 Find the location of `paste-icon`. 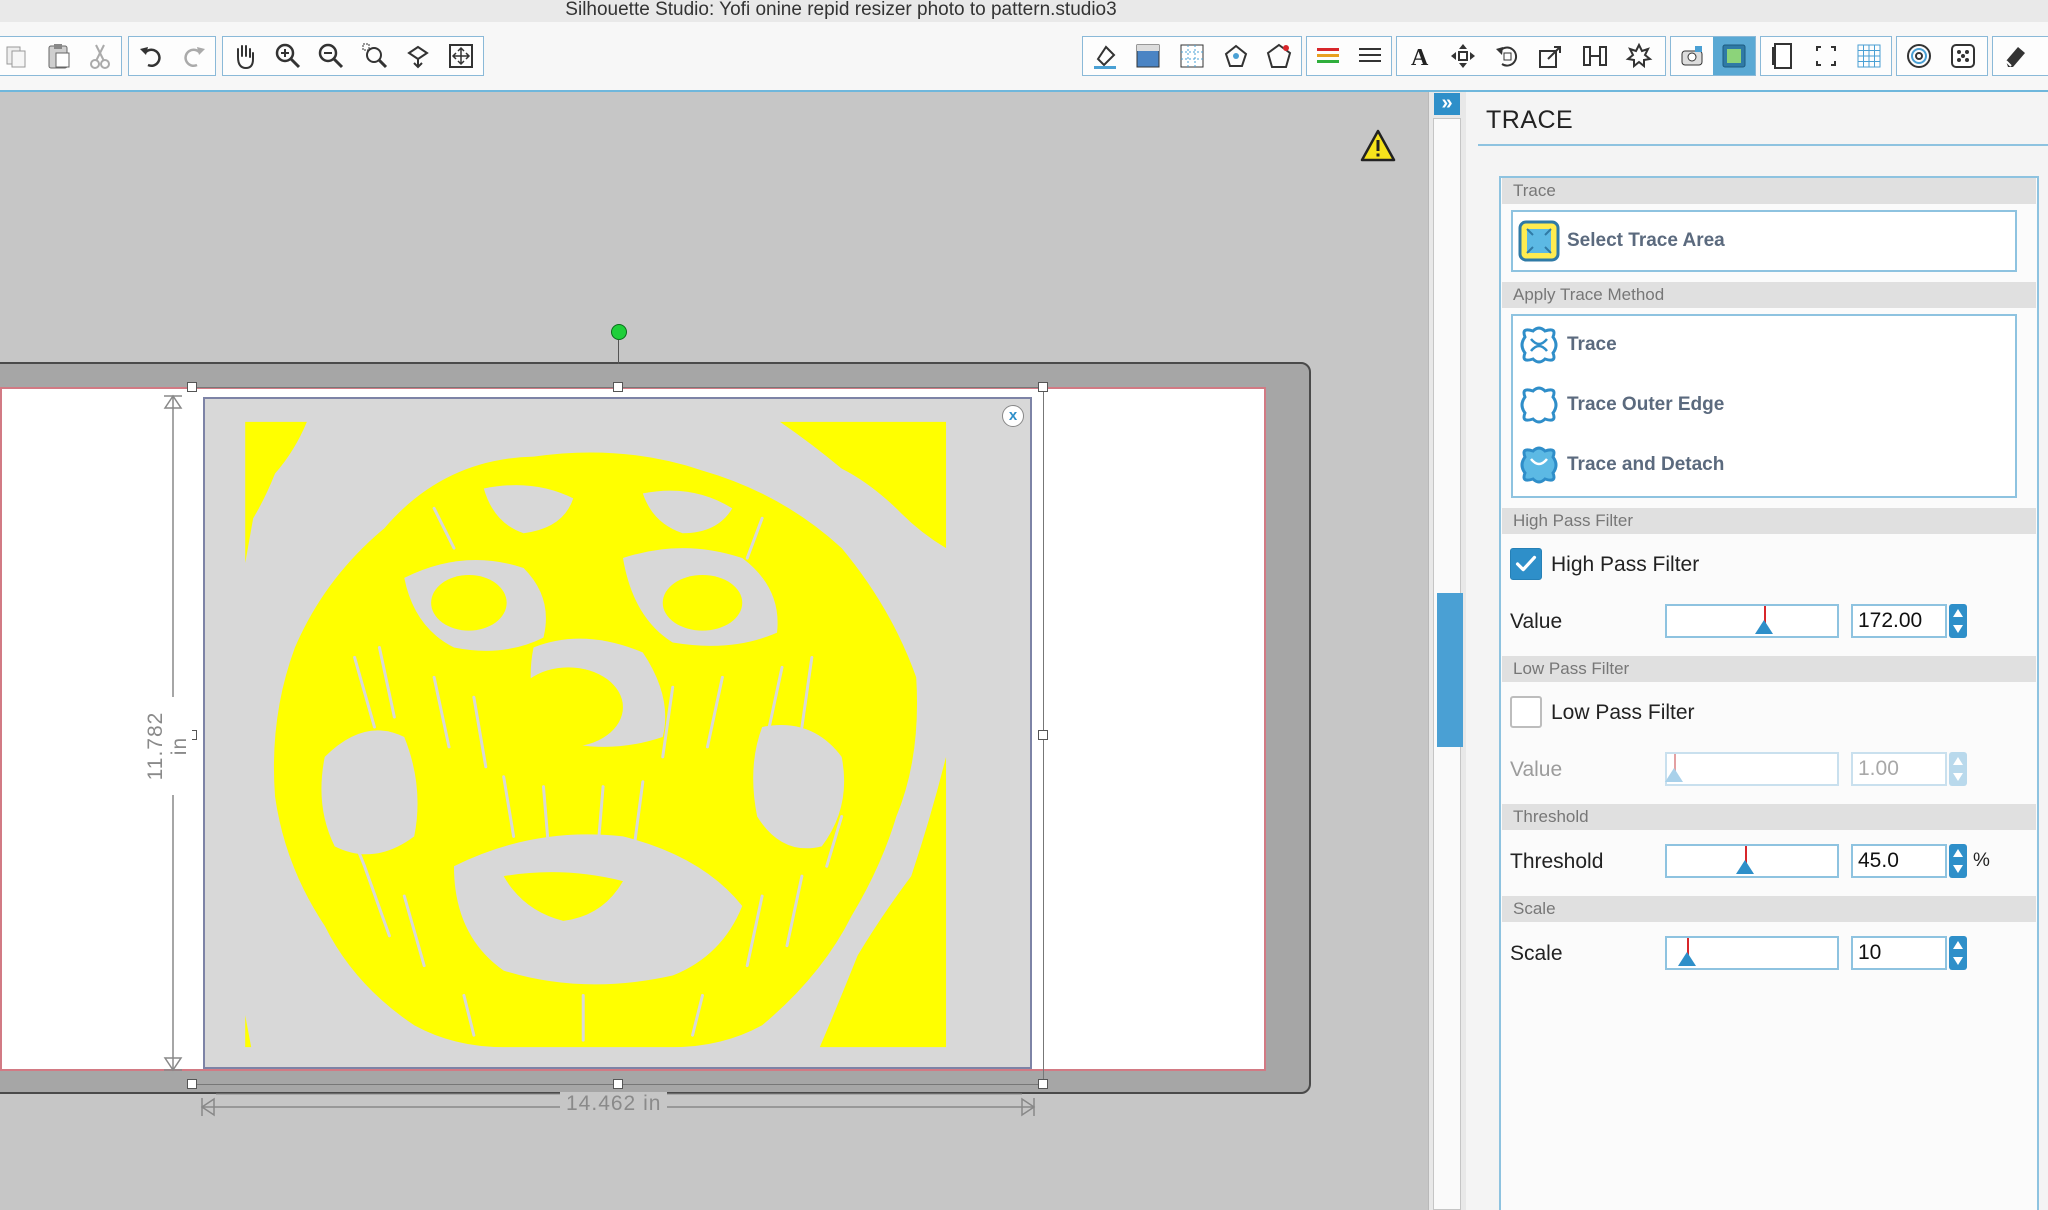

paste-icon is located at coordinates (59, 56).